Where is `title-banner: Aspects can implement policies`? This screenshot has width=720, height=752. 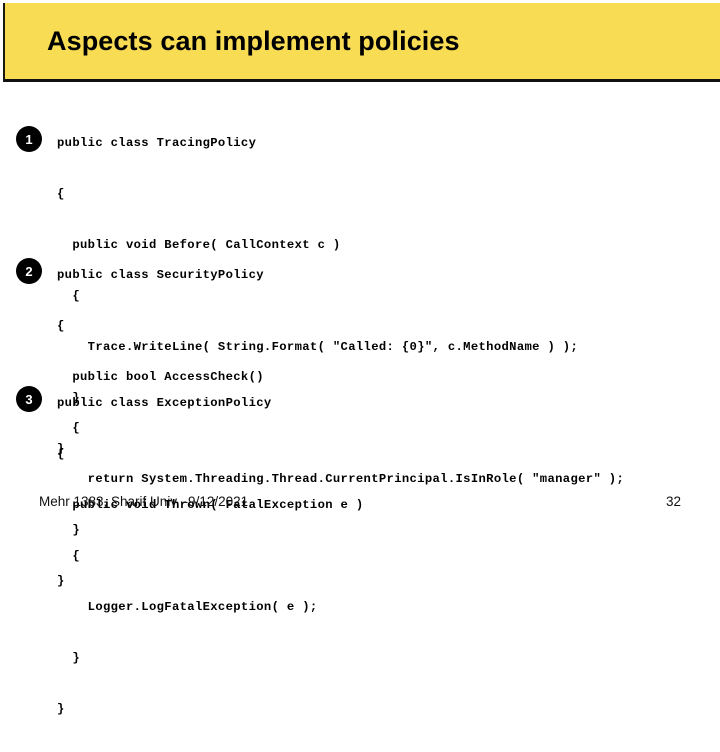 title-banner: Aspects can implement policies is located at coordinates (361, 42).